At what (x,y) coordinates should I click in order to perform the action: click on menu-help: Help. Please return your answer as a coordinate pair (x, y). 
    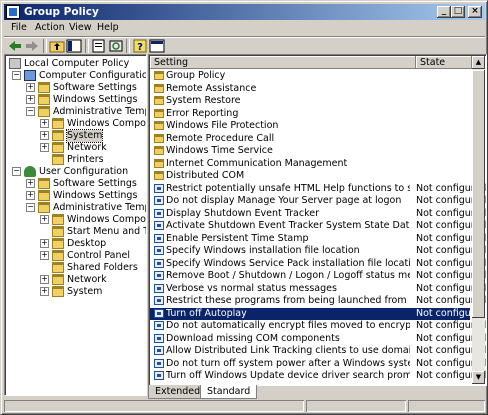
    Looking at the image, I should click on (108, 28).